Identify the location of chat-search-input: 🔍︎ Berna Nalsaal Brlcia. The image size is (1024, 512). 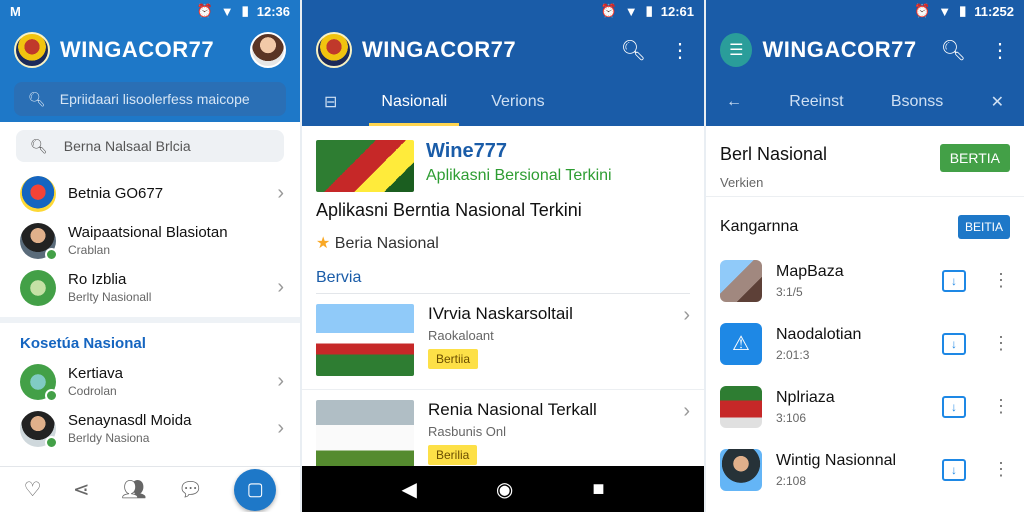
(150, 146).